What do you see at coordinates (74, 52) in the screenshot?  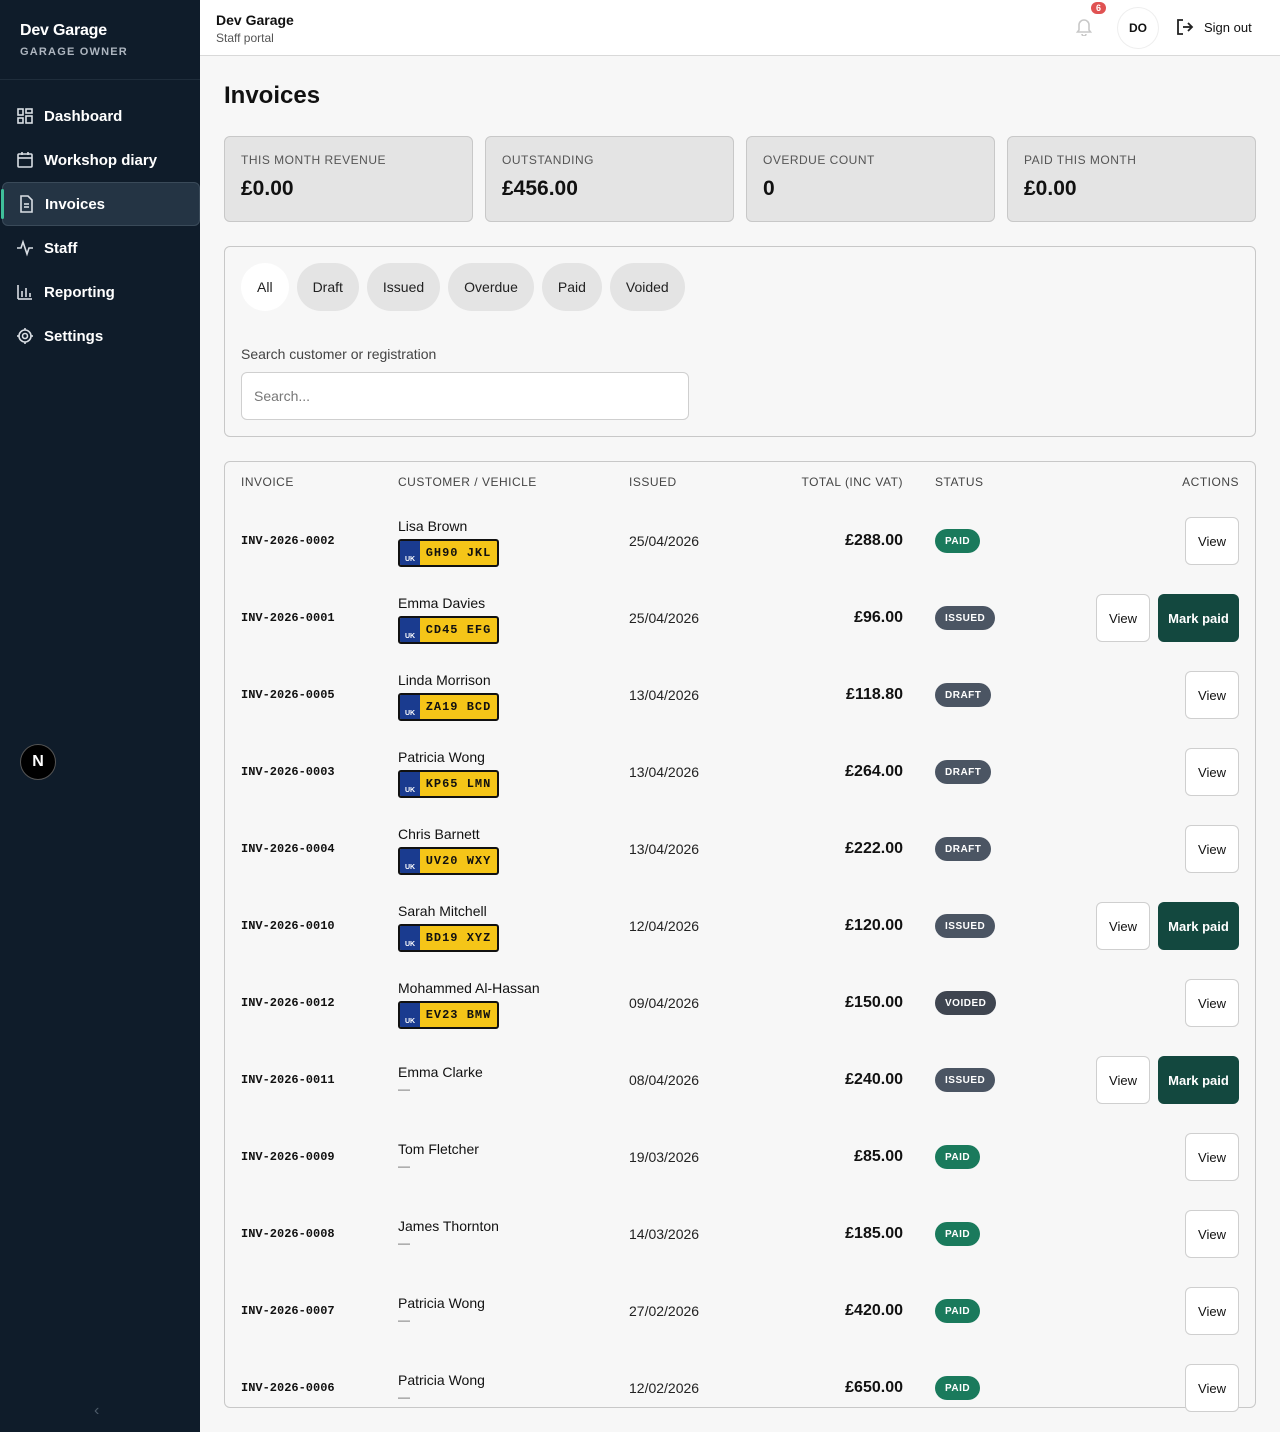 I see `brand-role: GARAGE OWNER` at bounding box center [74, 52].